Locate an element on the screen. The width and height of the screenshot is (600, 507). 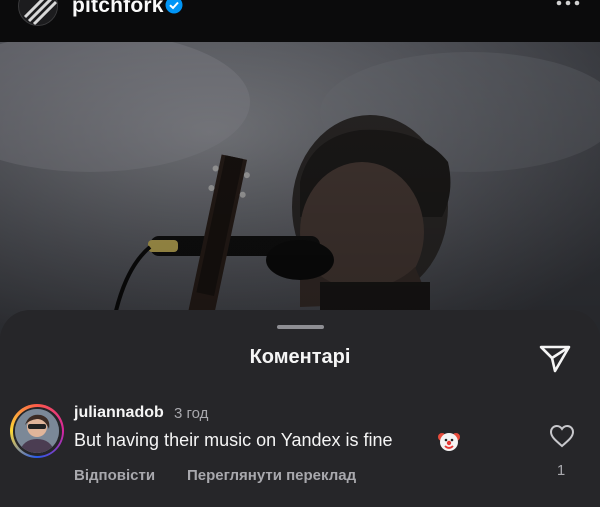
more-dots-icon is located at coordinates (568, 4).